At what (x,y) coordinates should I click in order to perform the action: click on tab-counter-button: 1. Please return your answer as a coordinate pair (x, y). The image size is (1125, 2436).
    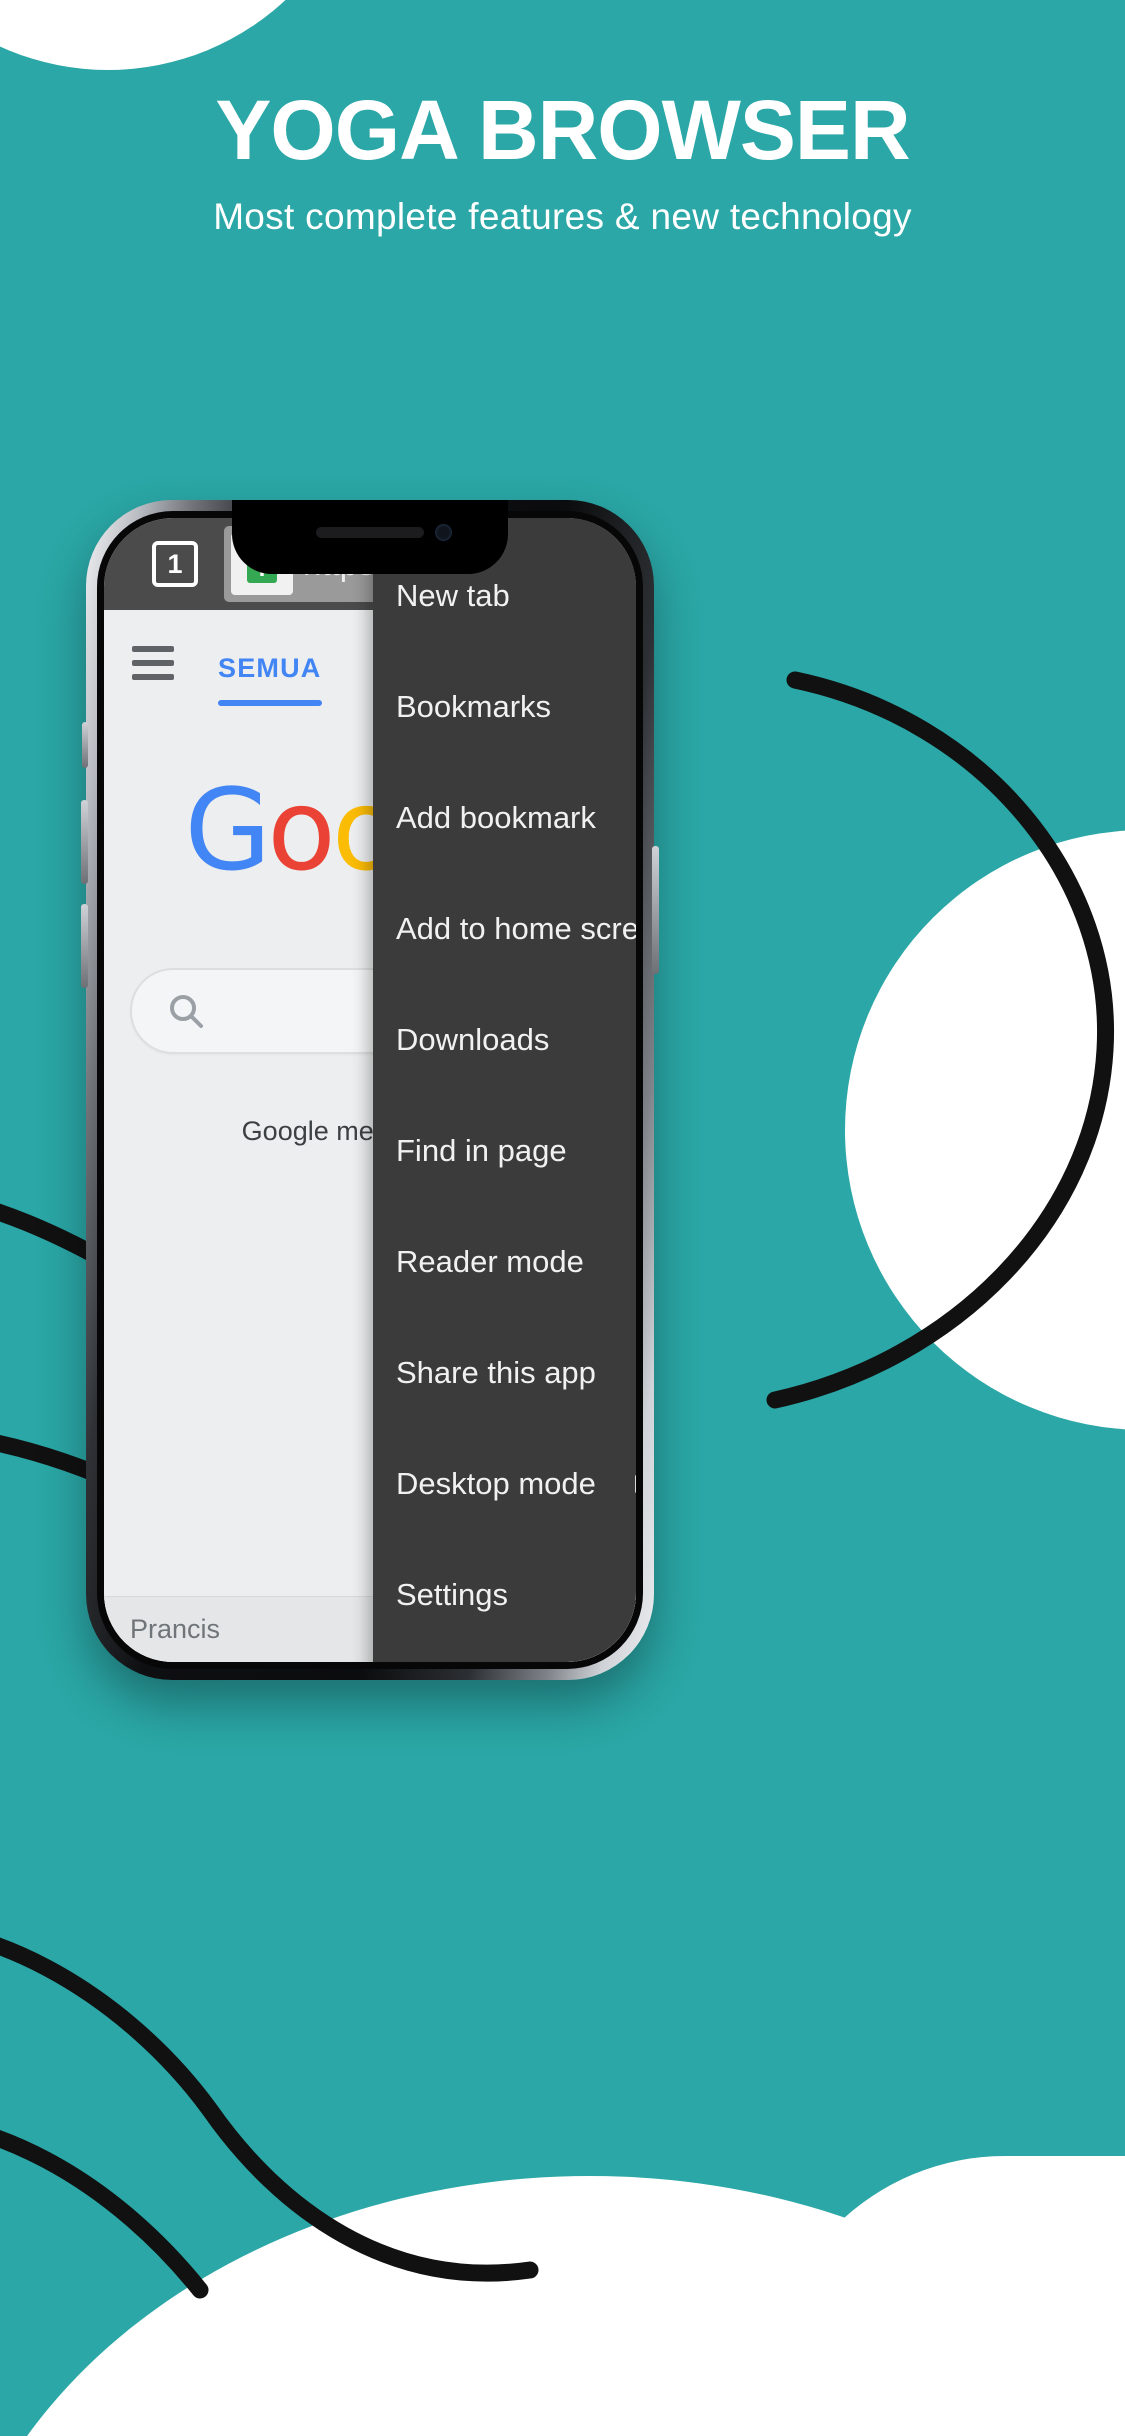
    Looking at the image, I should click on (175, 564).